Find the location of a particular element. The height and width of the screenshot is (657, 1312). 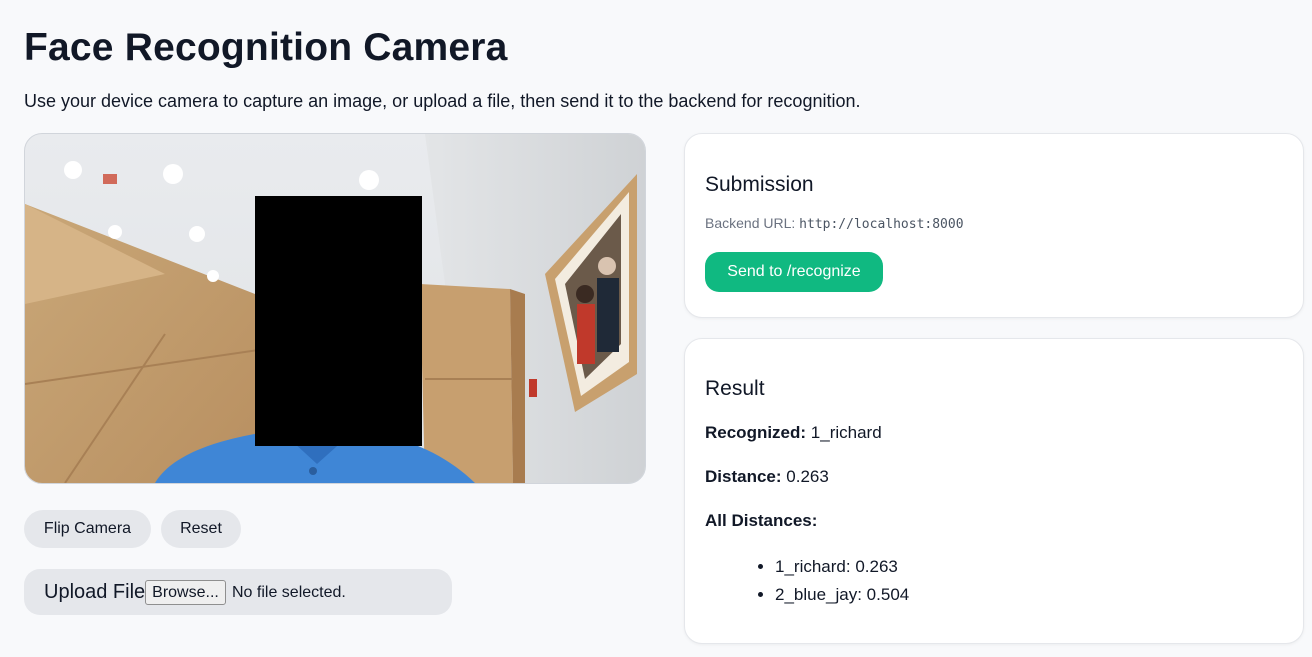

backend-url-value: http://localhost:8000 is located at coordinates (881, 224).